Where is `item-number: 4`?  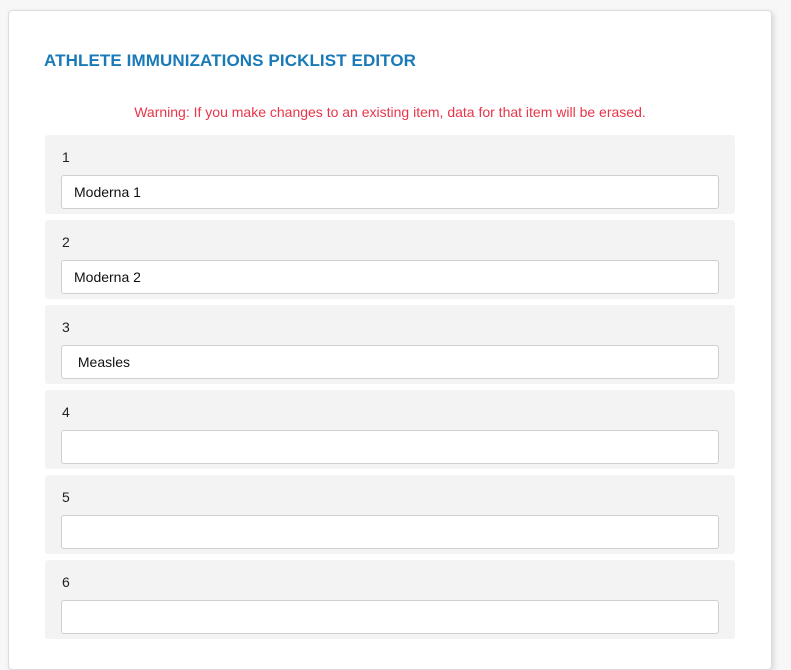
item-number: 4 is located at coordinates (66, 412).